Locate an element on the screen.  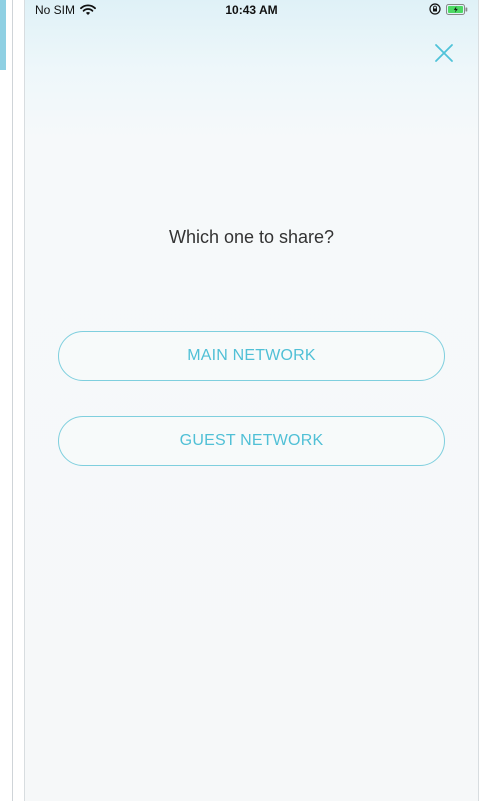
left-edge-accent is located at coordinates (3, 35).